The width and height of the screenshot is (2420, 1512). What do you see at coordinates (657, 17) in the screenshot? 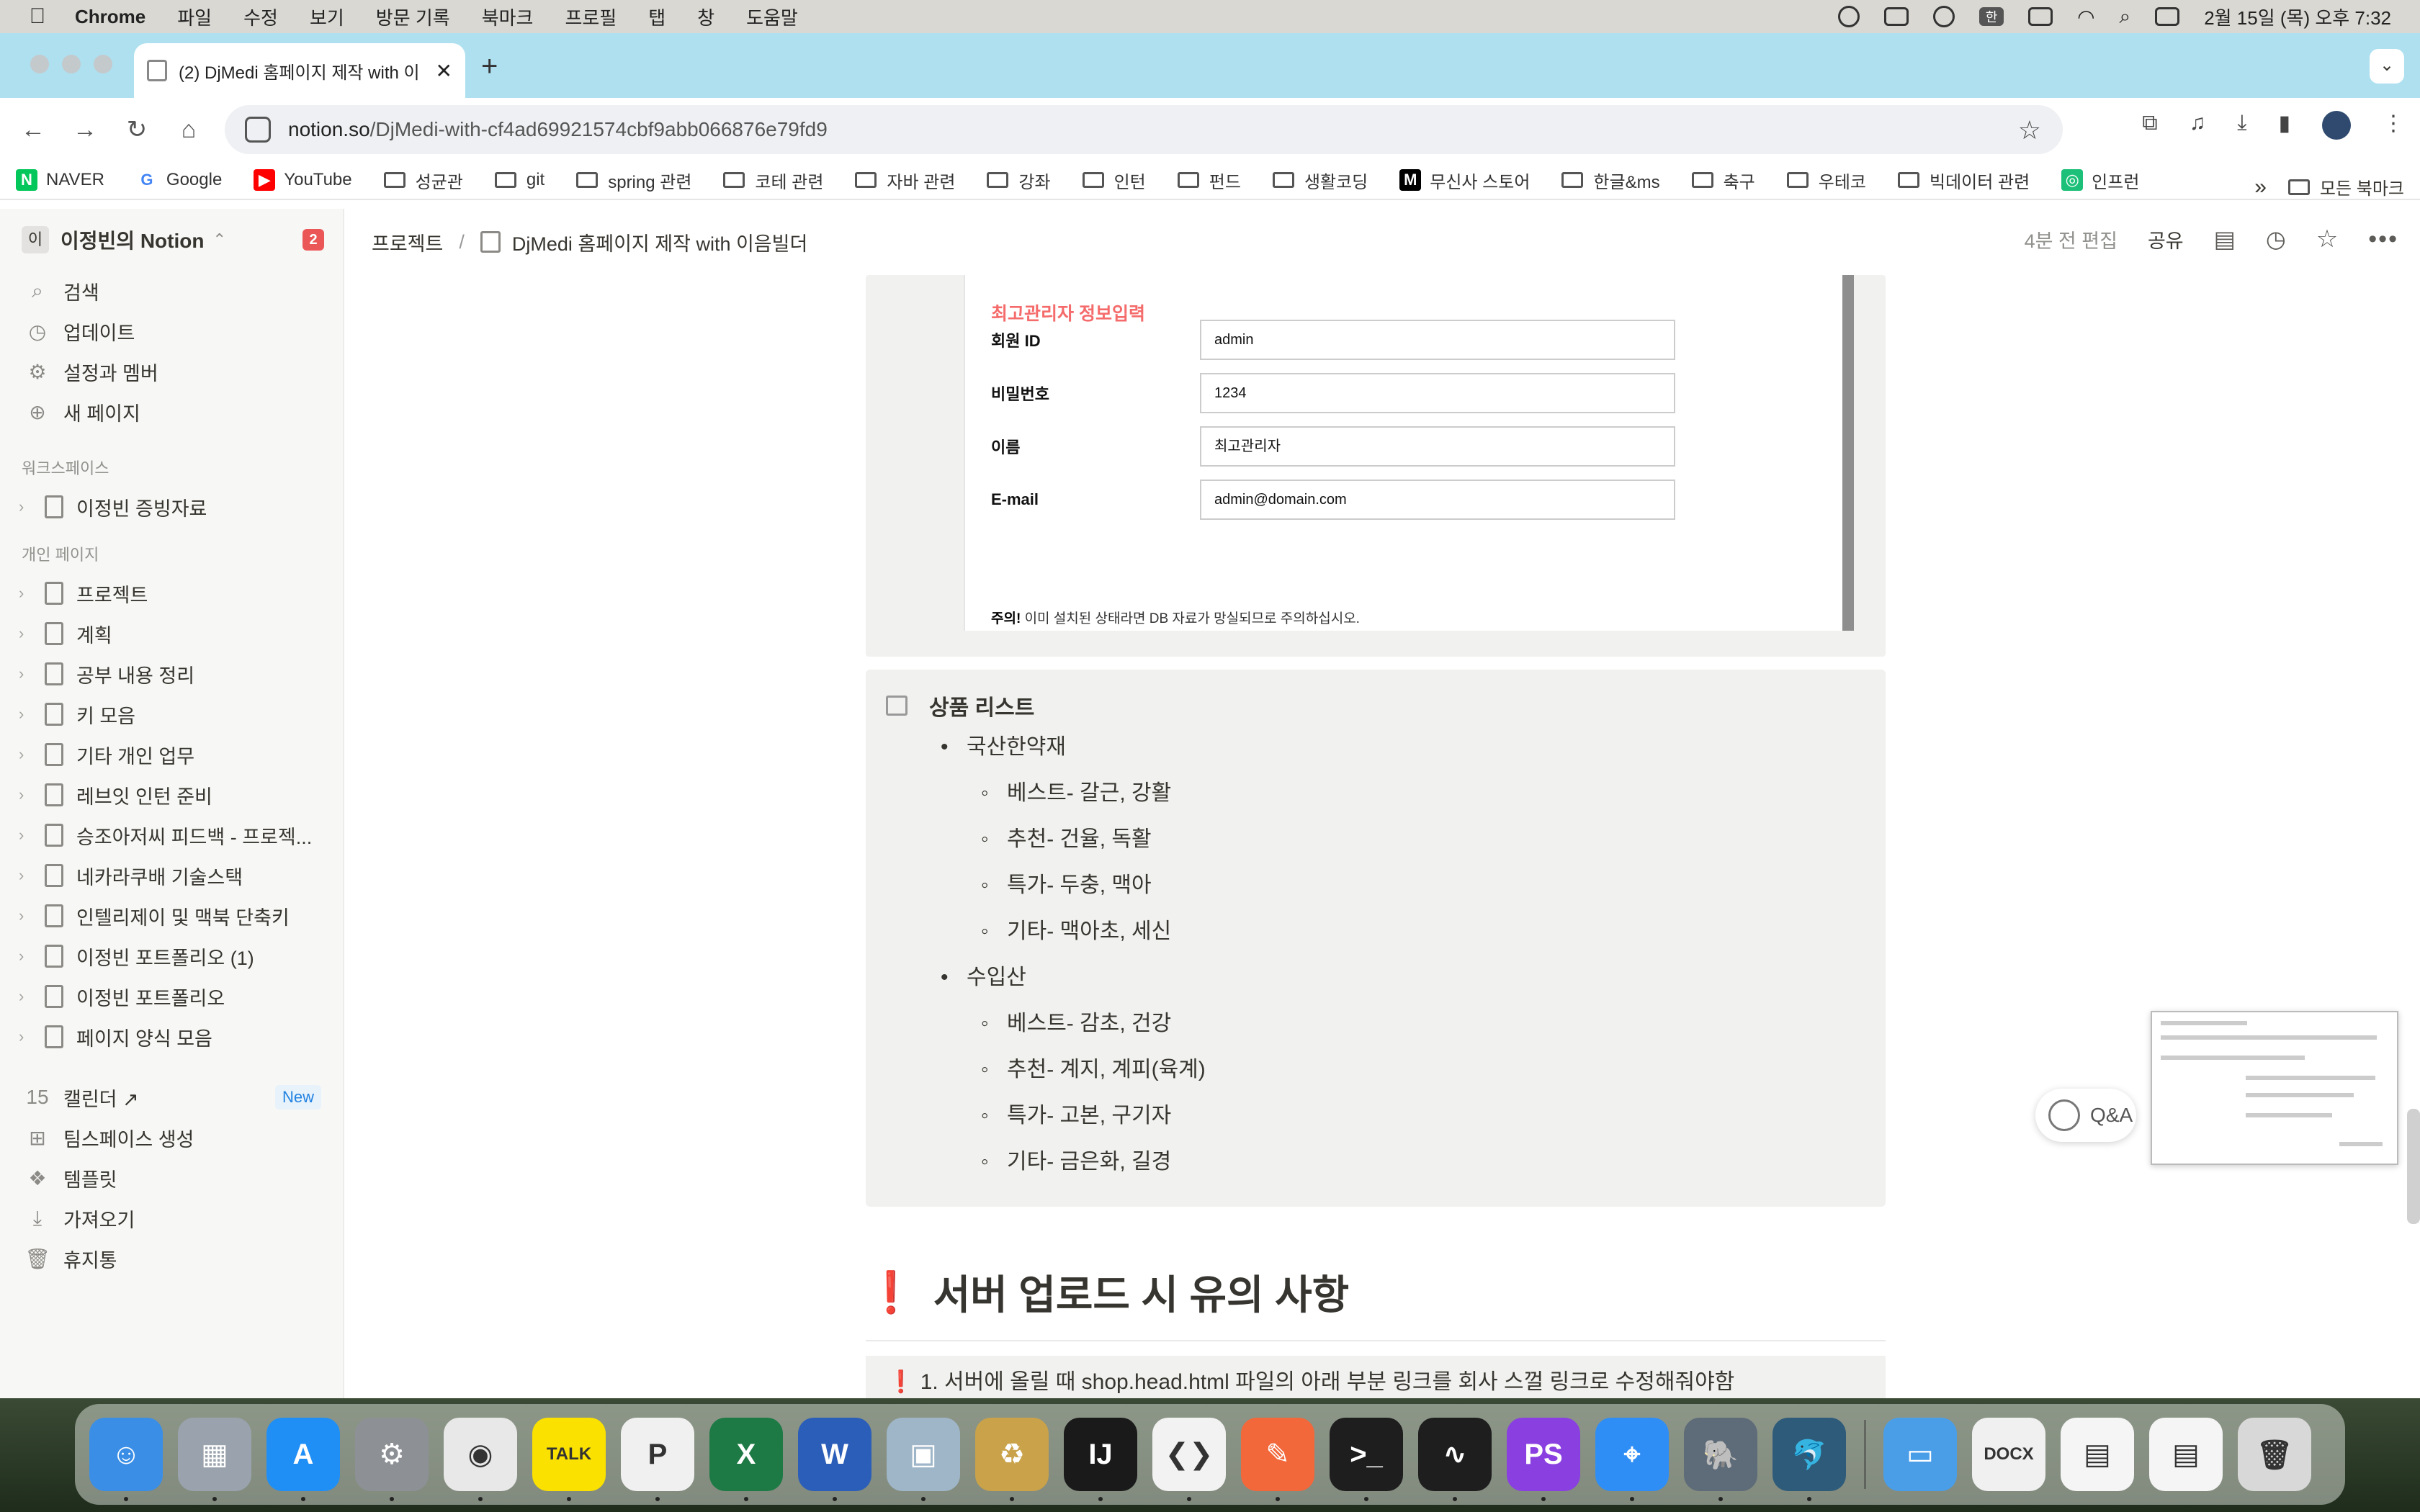
I see `menu-tab: 탭` at bounding box center [657, 17].